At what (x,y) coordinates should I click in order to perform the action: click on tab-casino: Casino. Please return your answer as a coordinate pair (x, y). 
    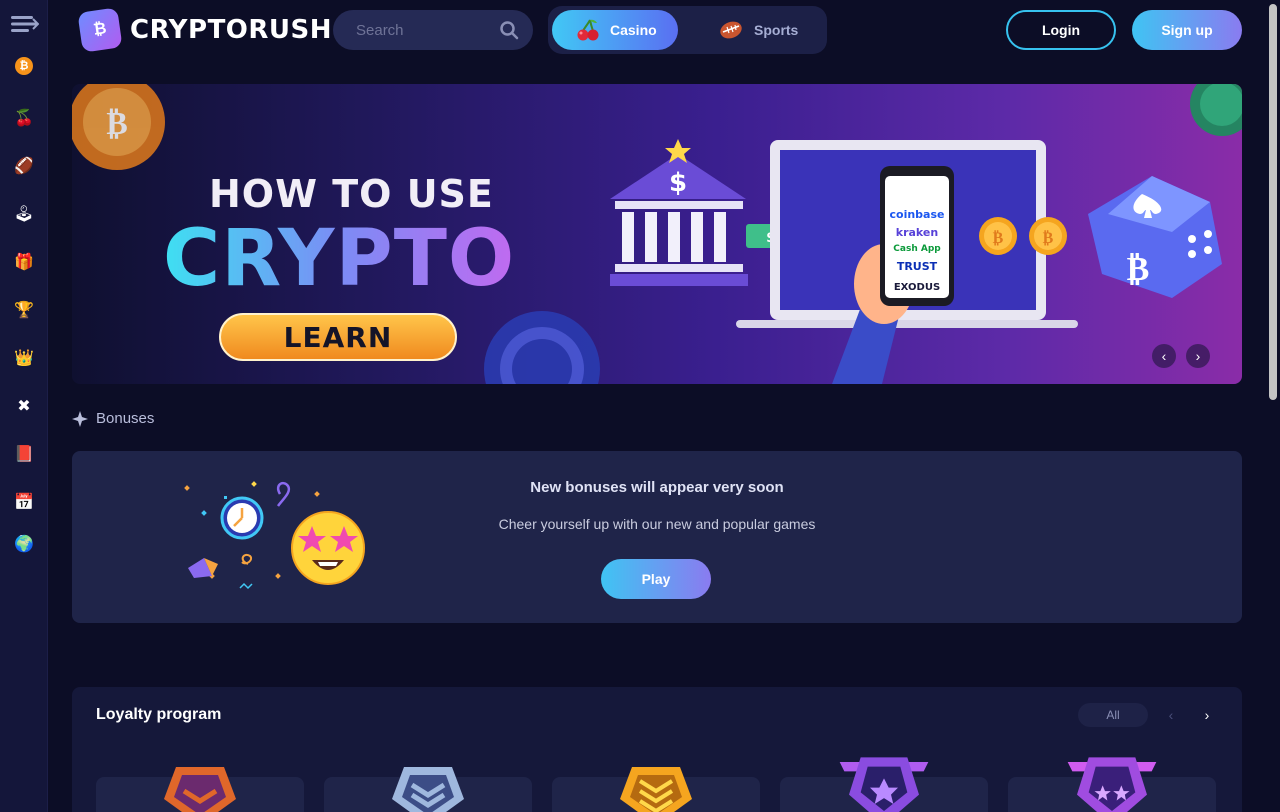
    Looking at the image, I should click on (615, 30).